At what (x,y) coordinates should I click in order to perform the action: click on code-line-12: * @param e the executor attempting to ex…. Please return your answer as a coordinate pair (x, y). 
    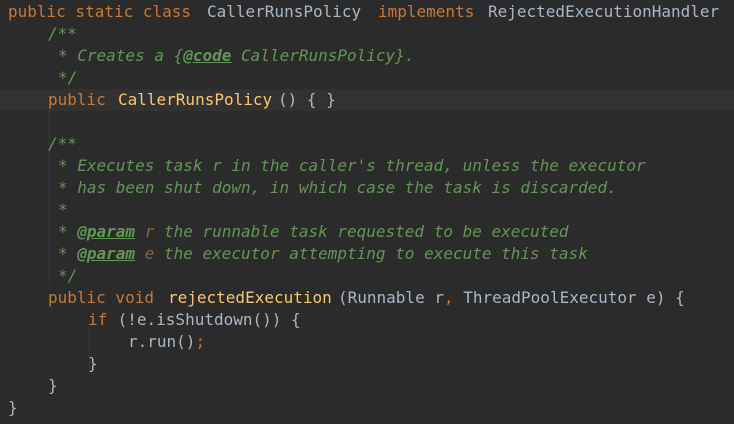
    Looking at the image, I should click on (367, 254).